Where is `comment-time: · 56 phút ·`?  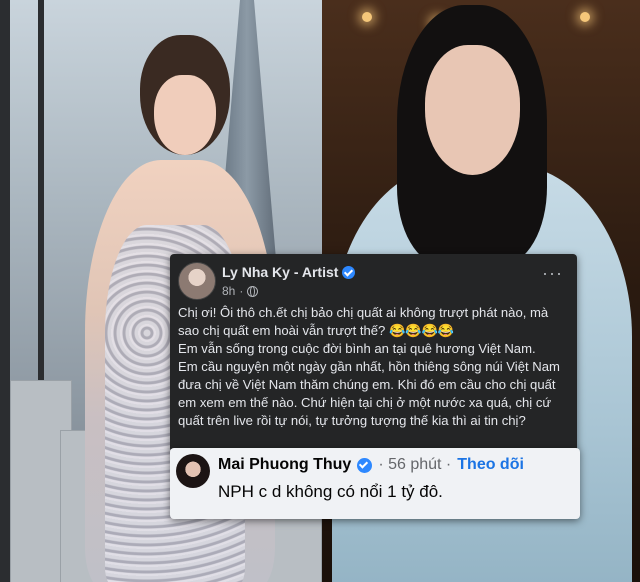 comment-time: · 56 phút · is located at coordinates (415, 464).